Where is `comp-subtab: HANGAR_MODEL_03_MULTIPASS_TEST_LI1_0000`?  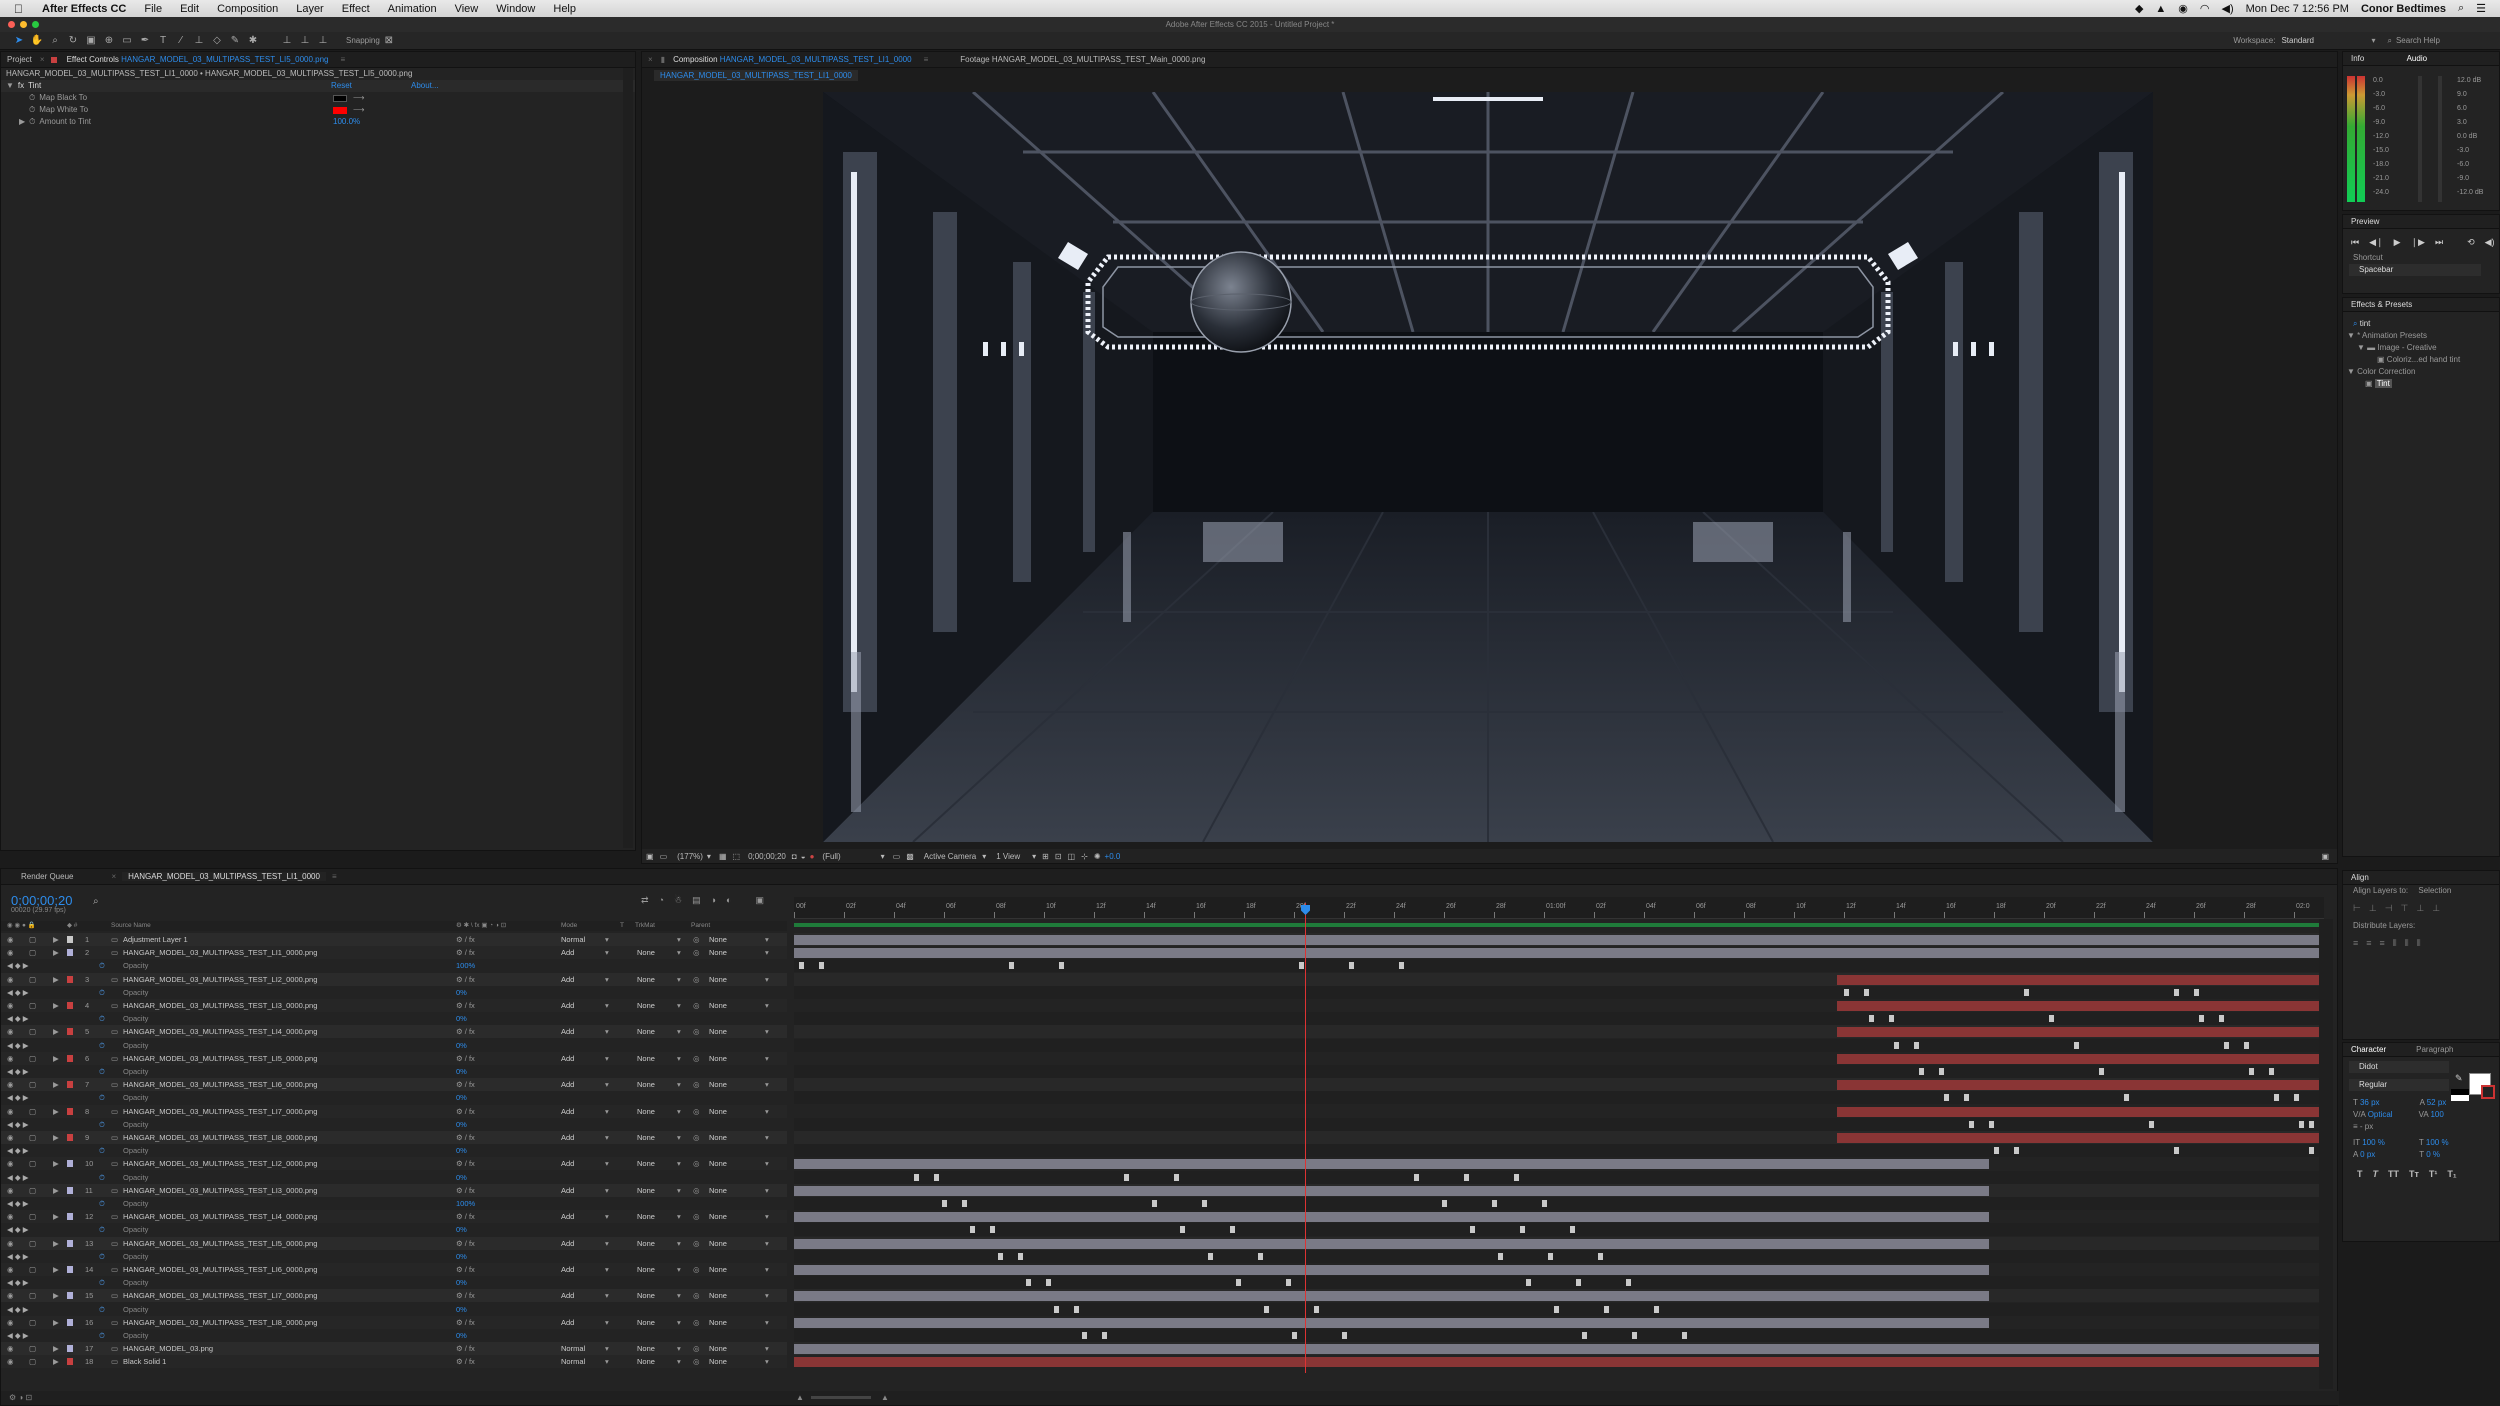
comp-subtab: HANGAR_MODEL_03_MULTIPASS_TEST_LI1_0000 is located at coordinates (756, 75).